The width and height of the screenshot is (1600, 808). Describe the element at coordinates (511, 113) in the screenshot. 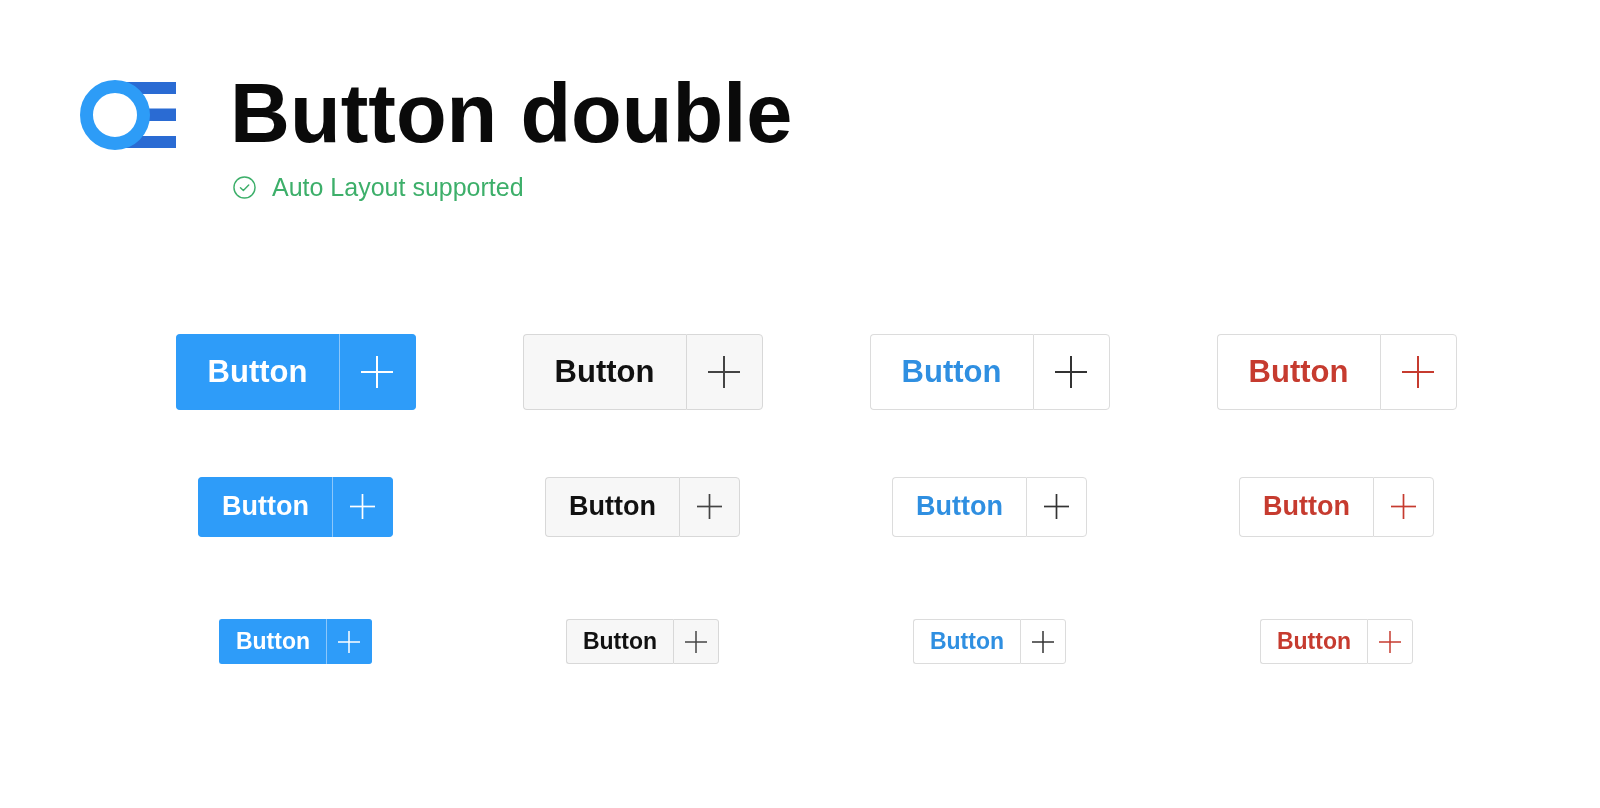

I see `page-title: Button double` at that location.